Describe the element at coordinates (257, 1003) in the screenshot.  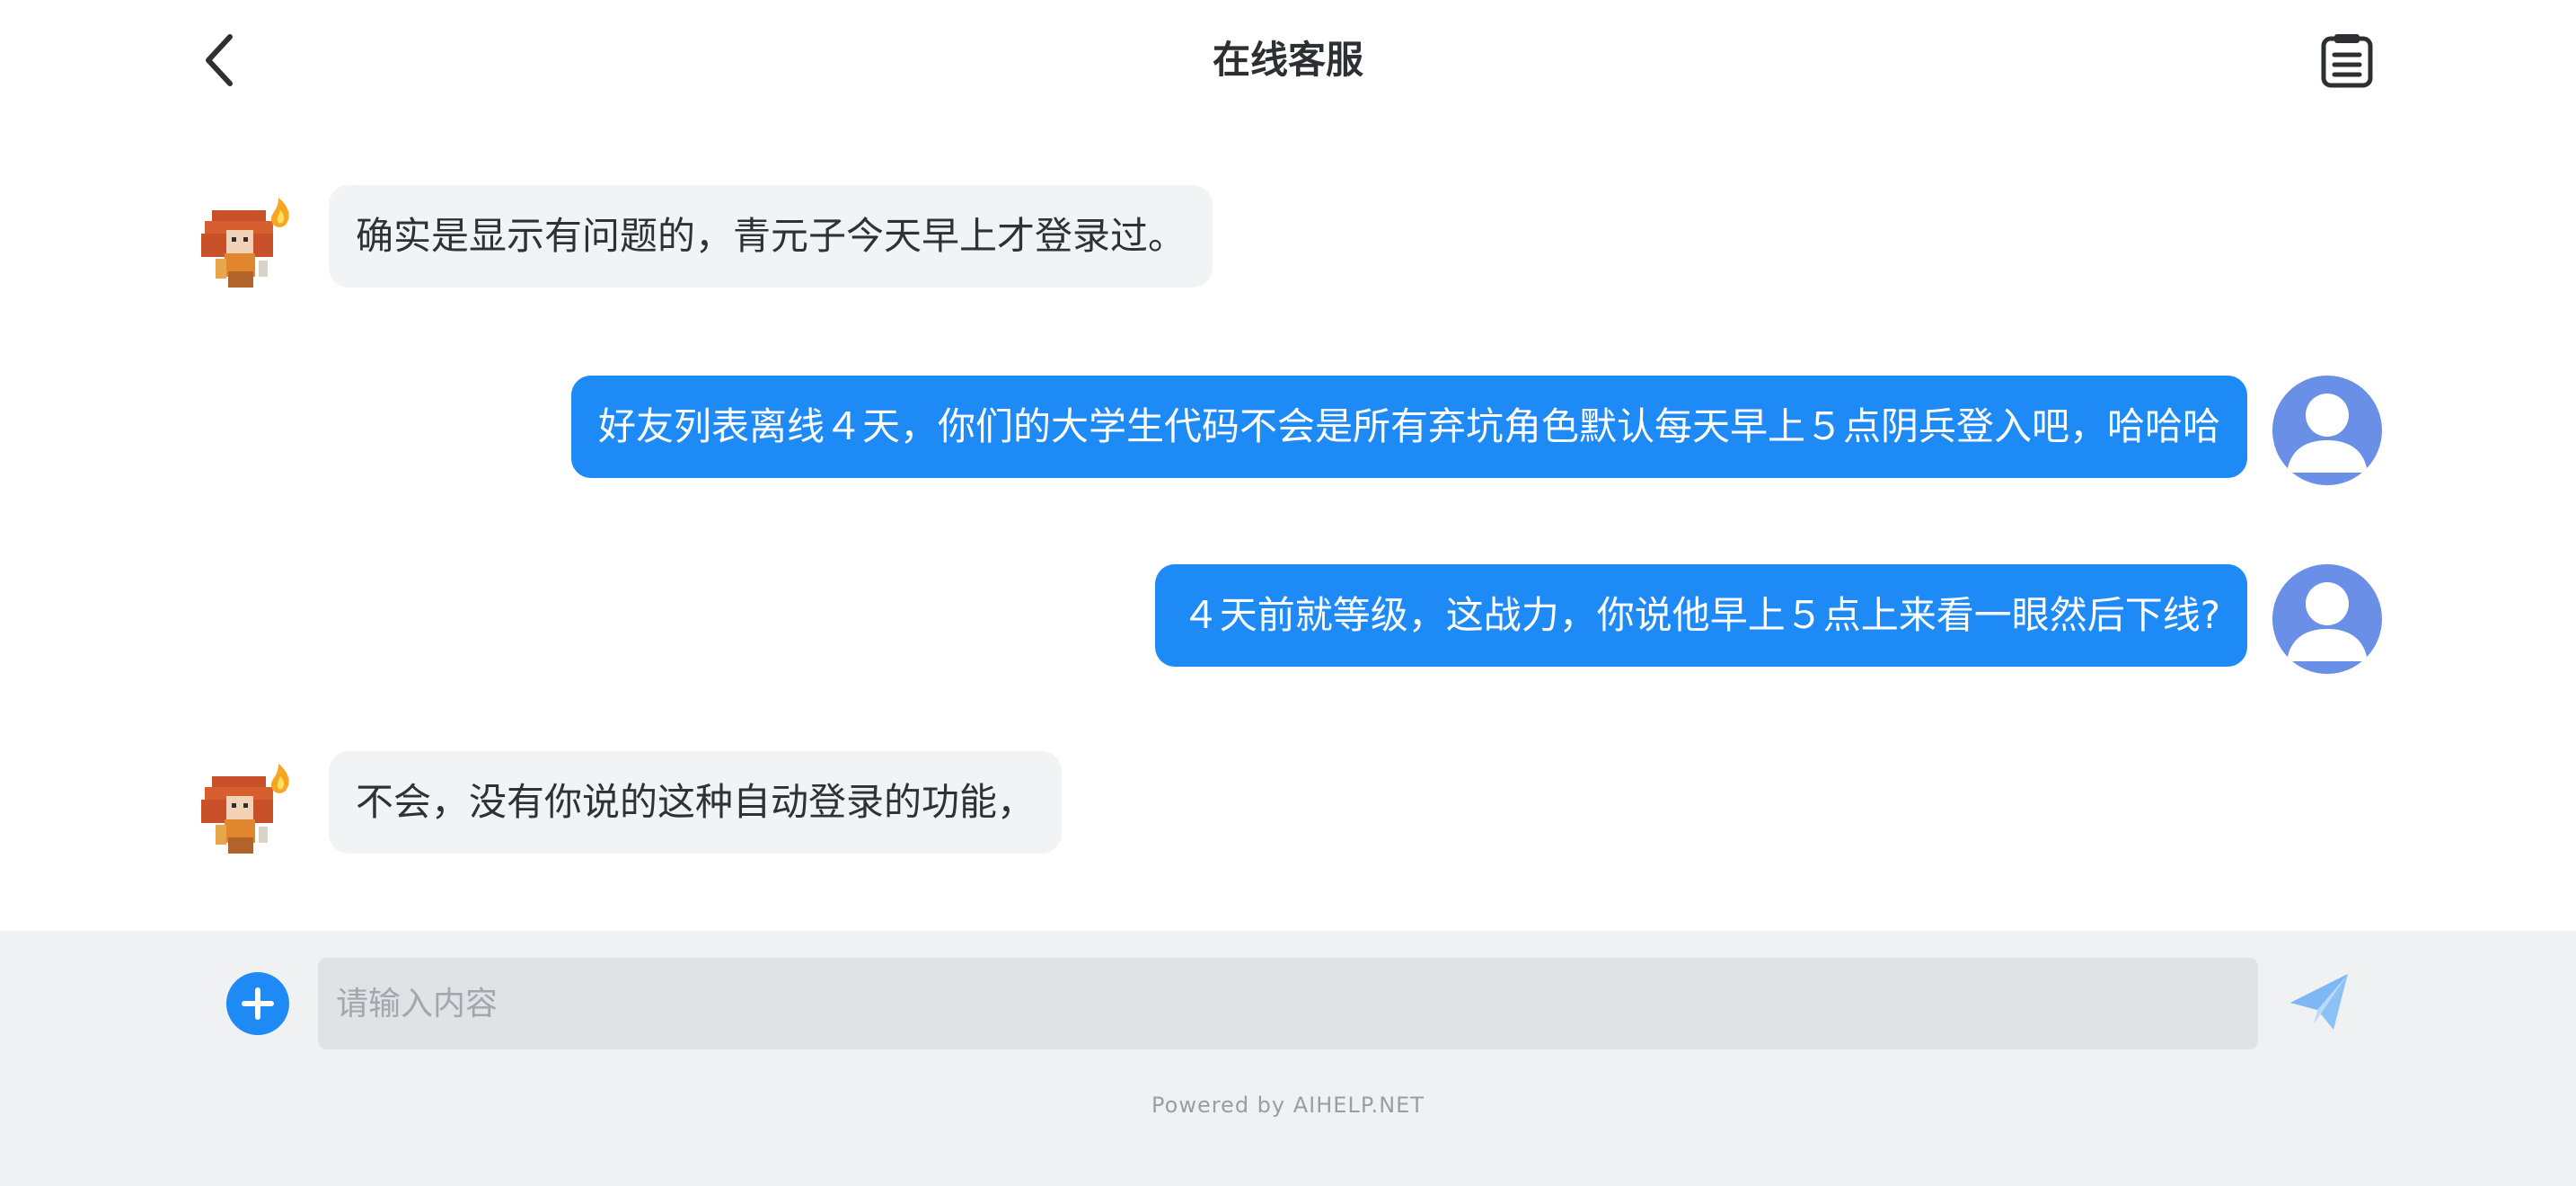
I see `add-attachment-button` at that location.